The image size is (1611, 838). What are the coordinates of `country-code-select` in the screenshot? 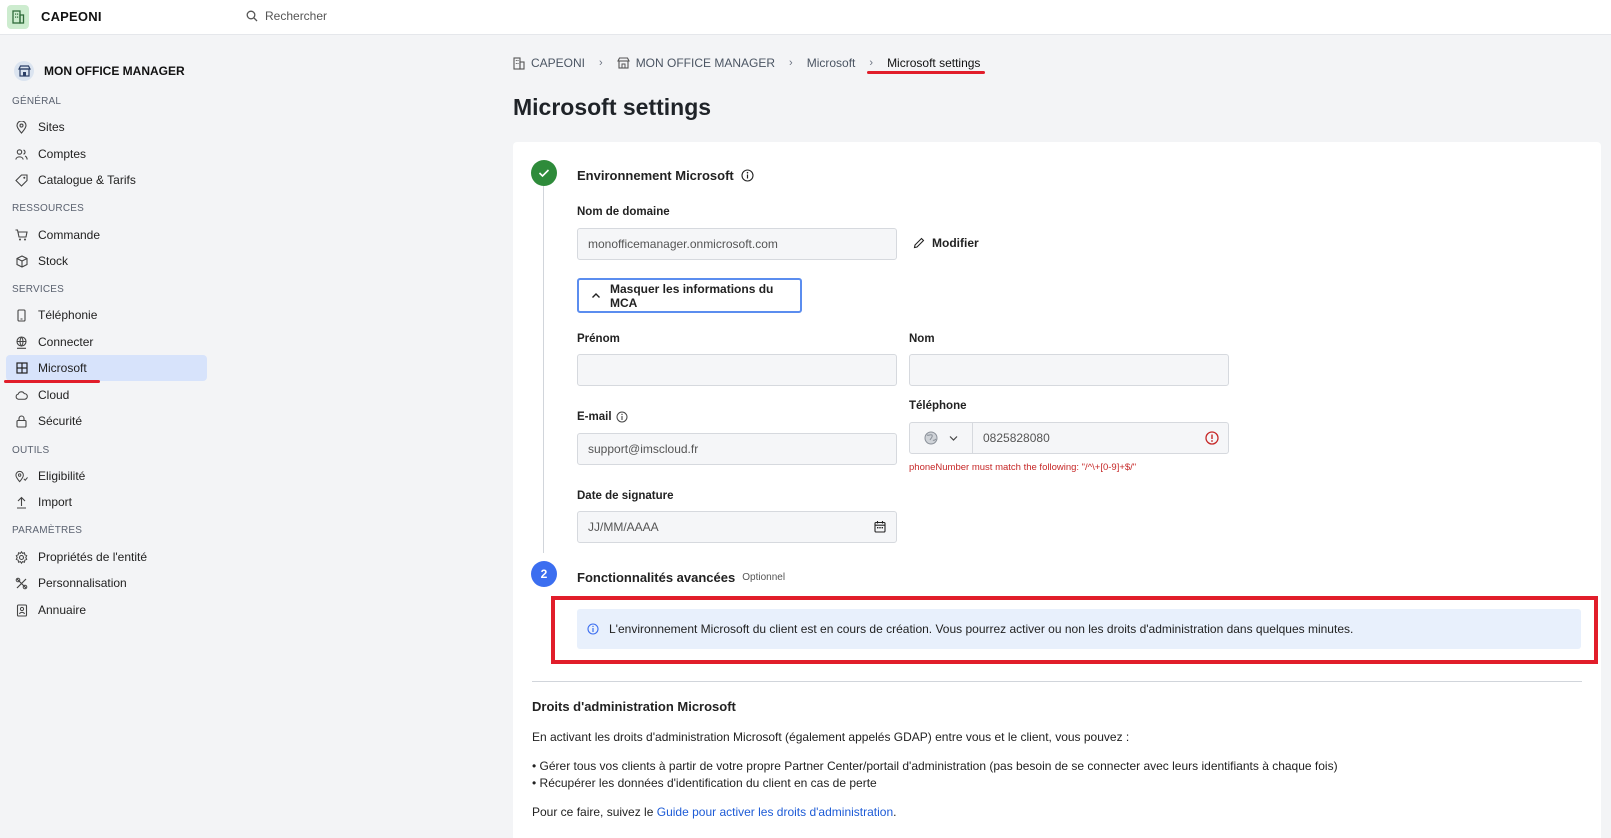 It's located at (941, 438).